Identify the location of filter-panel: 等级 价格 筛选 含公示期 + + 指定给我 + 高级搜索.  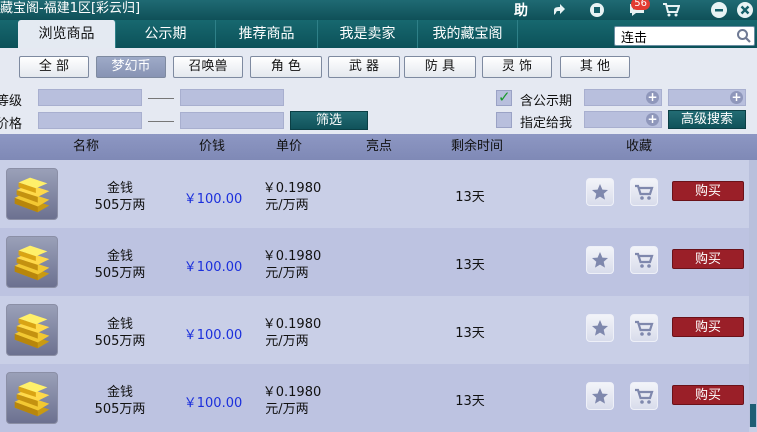
(378, 110).